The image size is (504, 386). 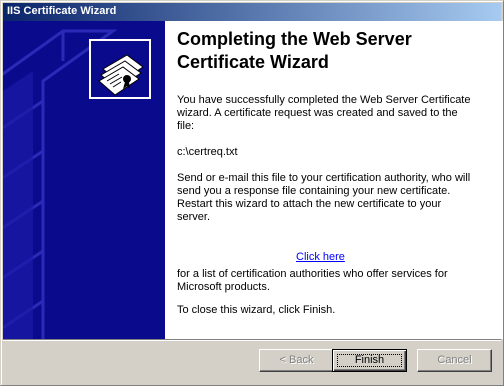 I want to click on window-title: IIS Certificate Wizard, so click(x=62, y=11).